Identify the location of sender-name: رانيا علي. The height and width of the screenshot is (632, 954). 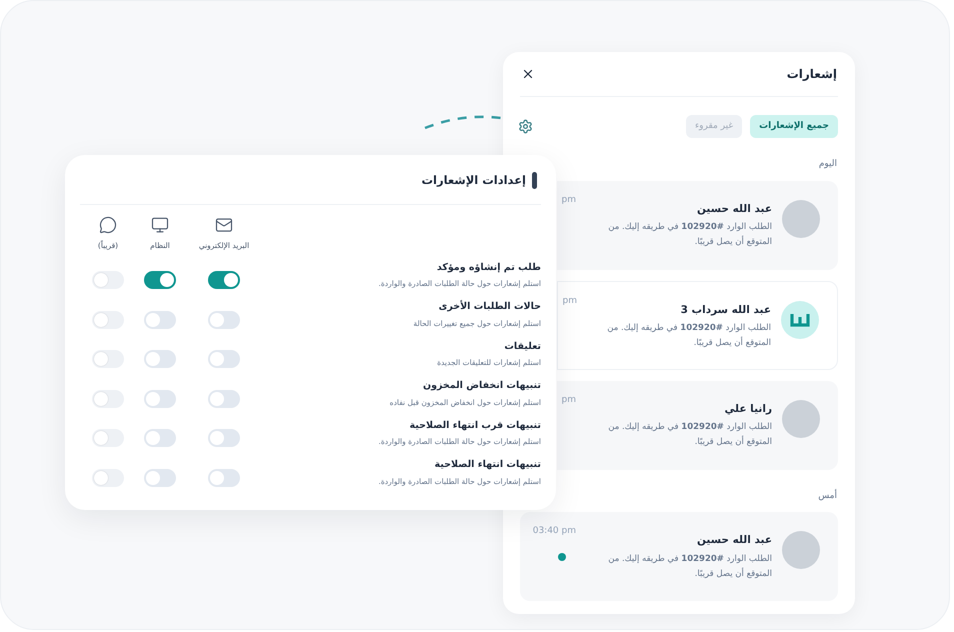
(747, 409).